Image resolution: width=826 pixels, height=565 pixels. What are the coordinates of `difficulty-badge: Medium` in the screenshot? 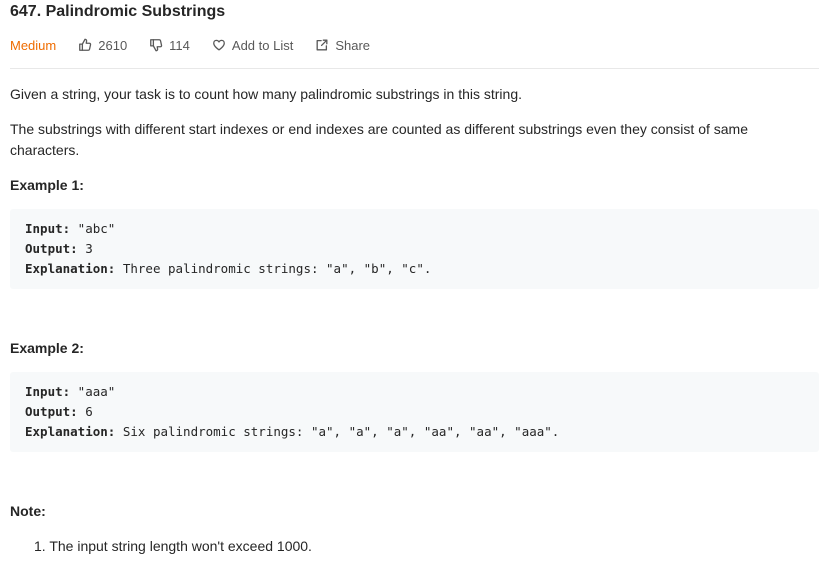 It's located at (33, 45).